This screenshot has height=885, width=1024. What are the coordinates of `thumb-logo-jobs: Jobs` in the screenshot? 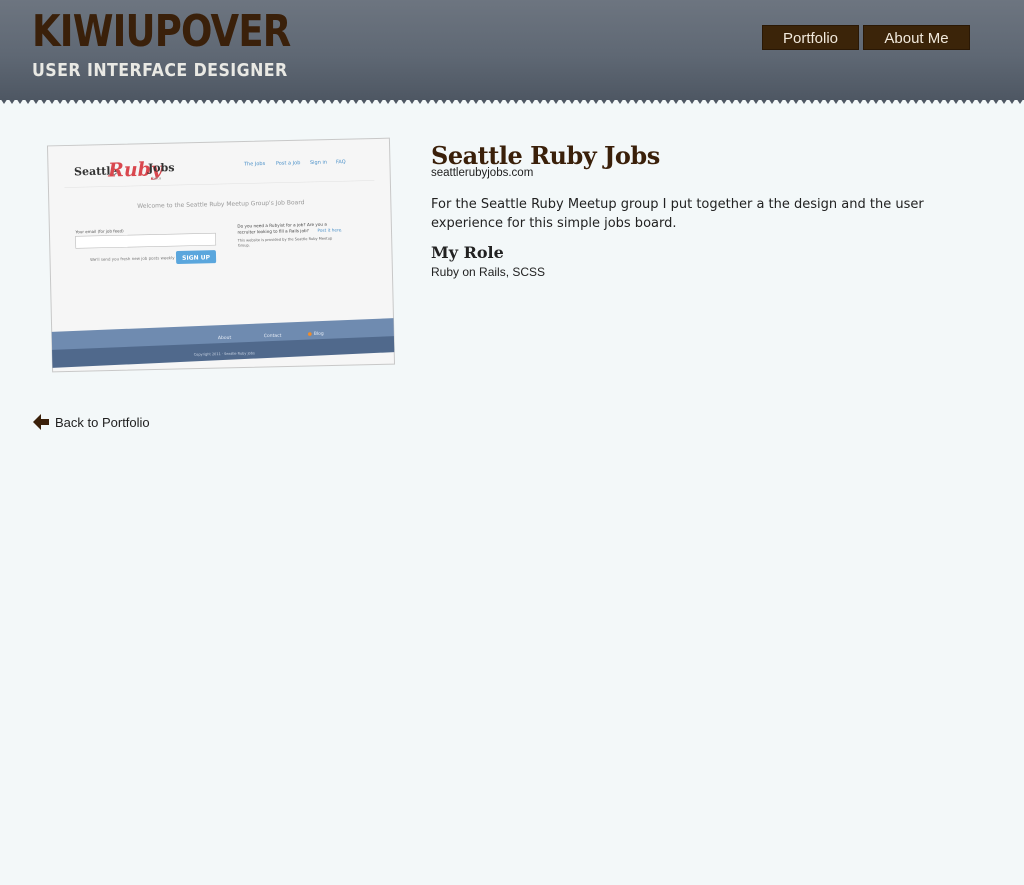 It's located at (161, 168).